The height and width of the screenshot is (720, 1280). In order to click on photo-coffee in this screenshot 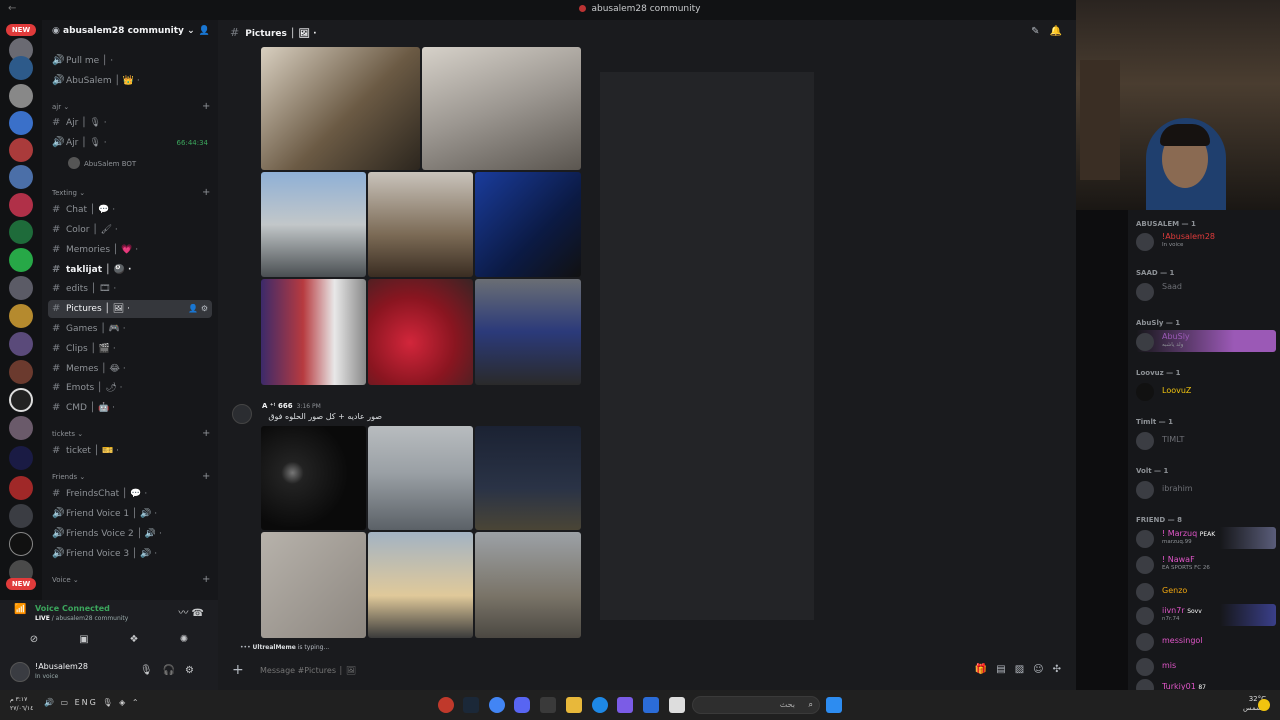, I will do `click(340, 108)`.